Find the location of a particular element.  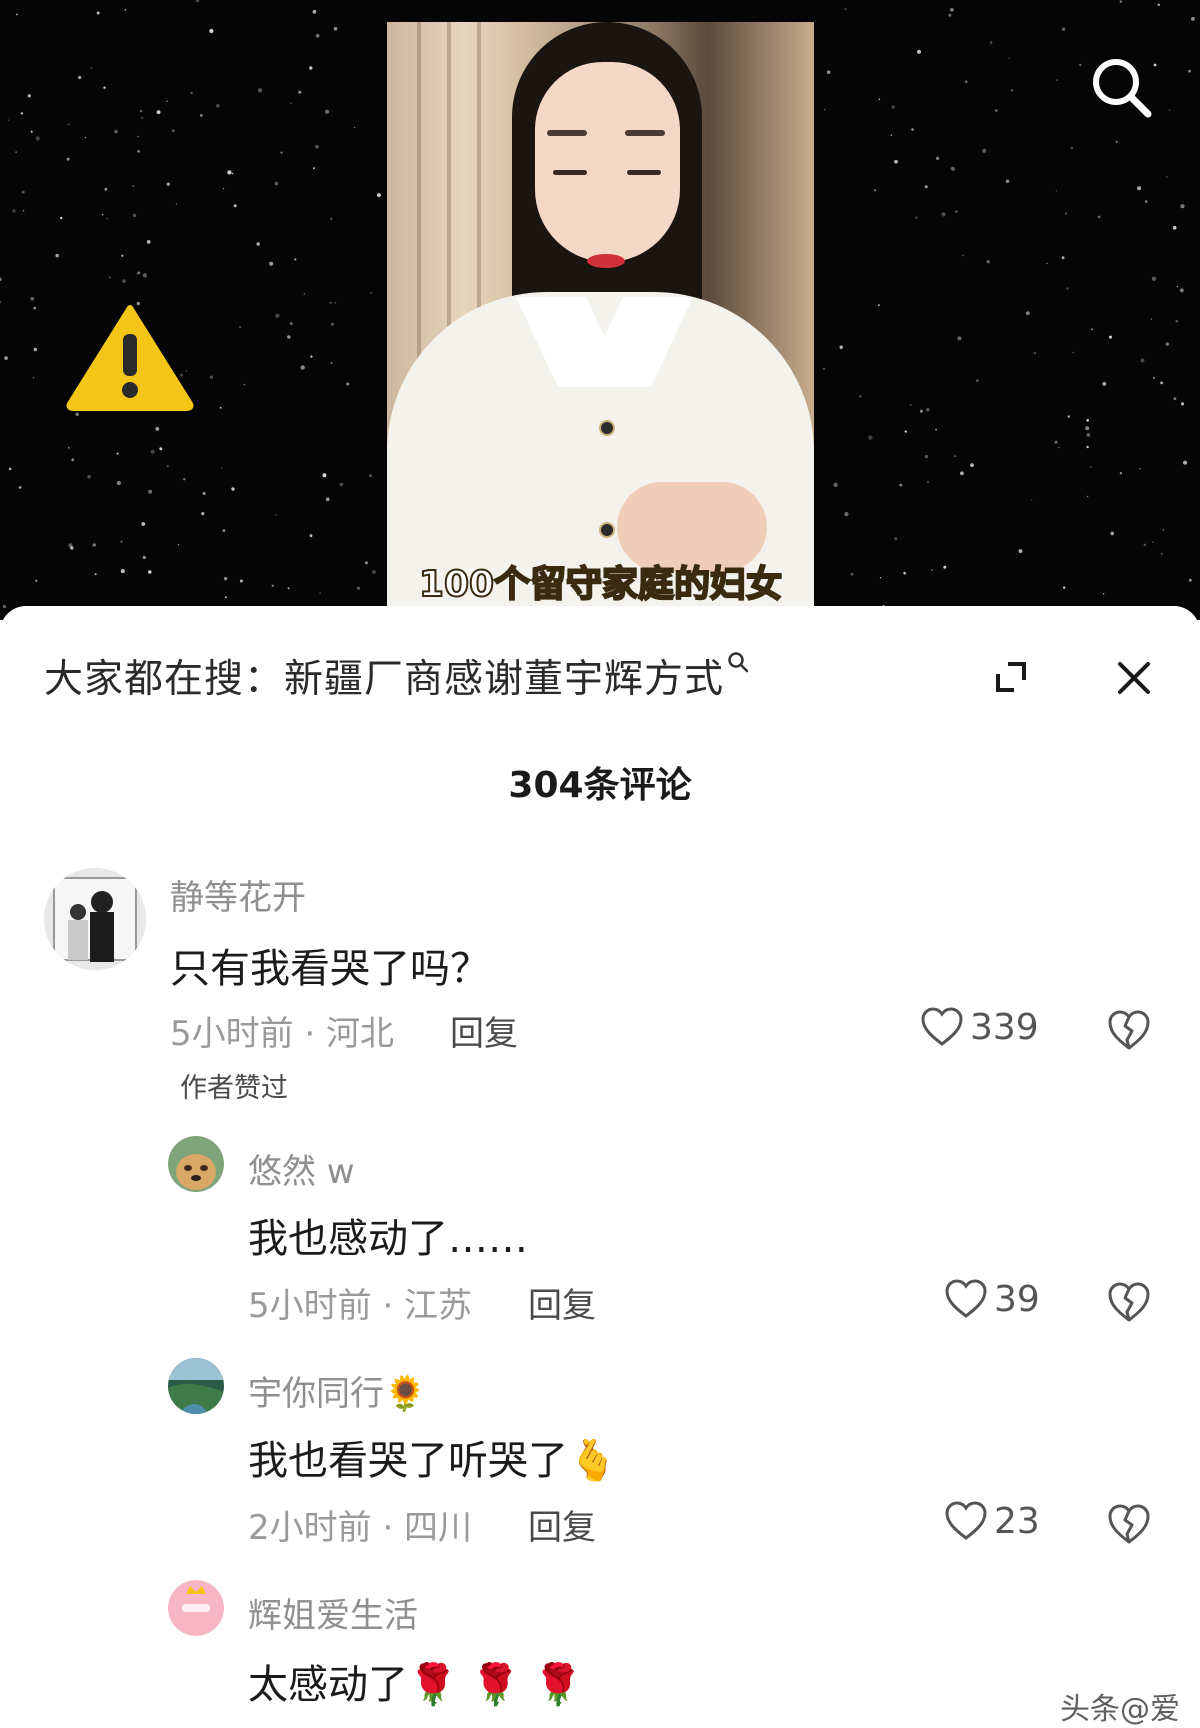

comment-username: 悠然 w is located at coordinates (301, 1168).